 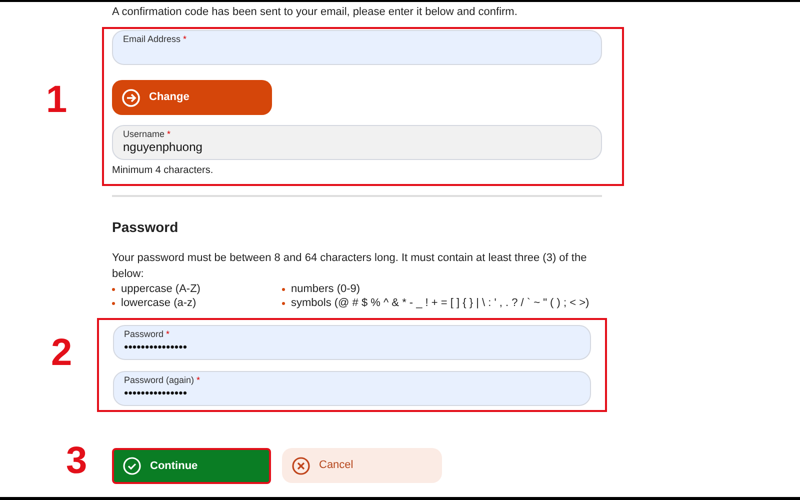 I want to click on arrow-right-circle-icon, so click(x=131, y=97).